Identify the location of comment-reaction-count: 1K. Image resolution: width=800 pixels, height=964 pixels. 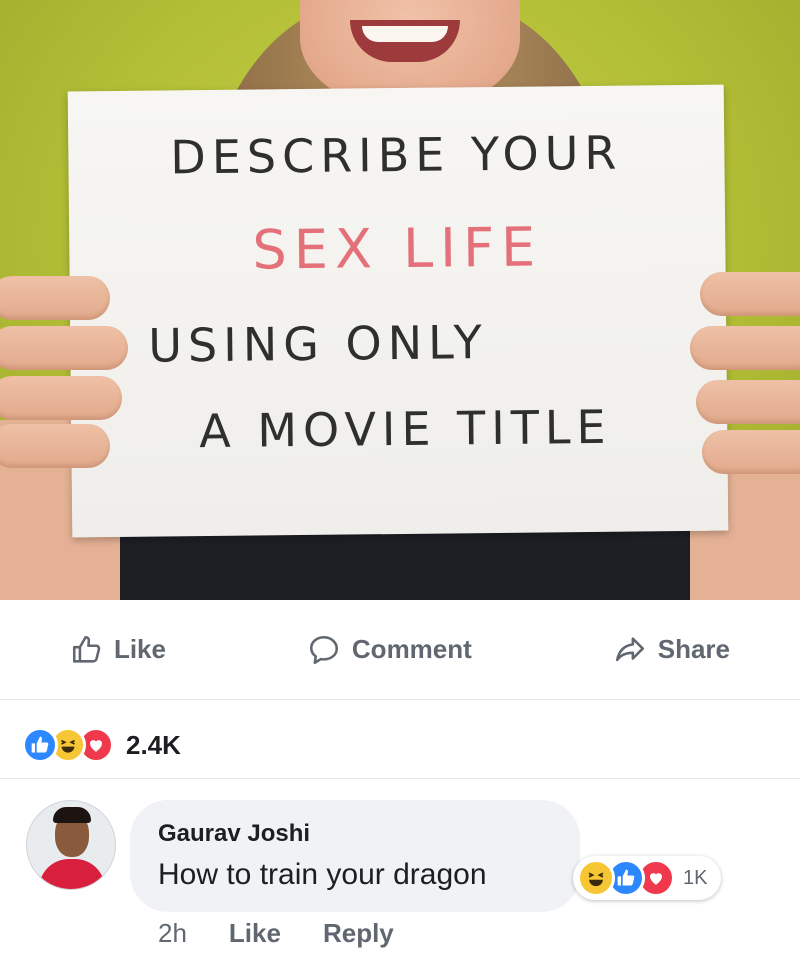
(695, 877).